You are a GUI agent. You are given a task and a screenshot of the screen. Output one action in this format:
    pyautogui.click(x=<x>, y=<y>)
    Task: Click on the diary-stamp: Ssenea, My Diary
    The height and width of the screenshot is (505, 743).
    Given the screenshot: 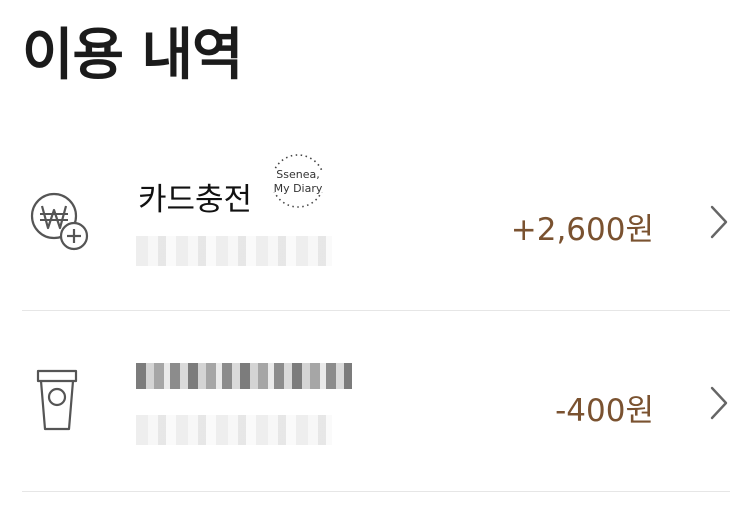 What is the action you would take?
    pyautogui.click(x=298, y=181)
    